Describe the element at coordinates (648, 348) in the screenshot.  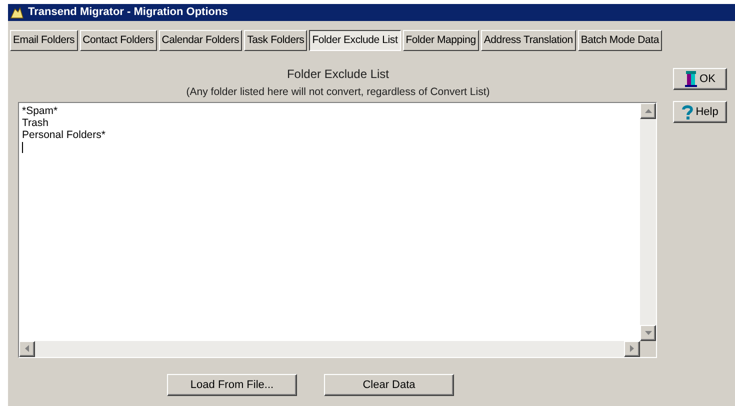
I see `scrollbar-corner` at that location.